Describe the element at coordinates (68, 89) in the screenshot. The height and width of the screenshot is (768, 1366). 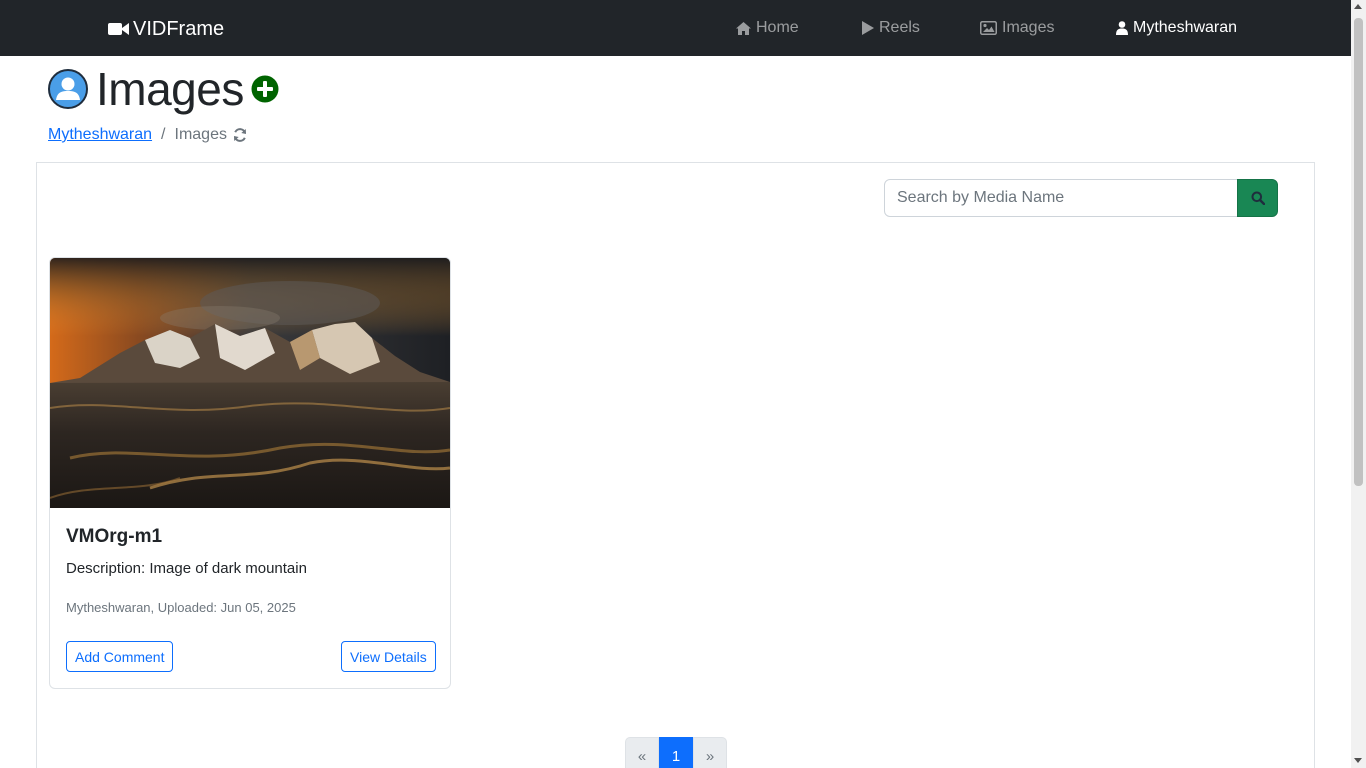
I see `user-avatar-icon` at that location.